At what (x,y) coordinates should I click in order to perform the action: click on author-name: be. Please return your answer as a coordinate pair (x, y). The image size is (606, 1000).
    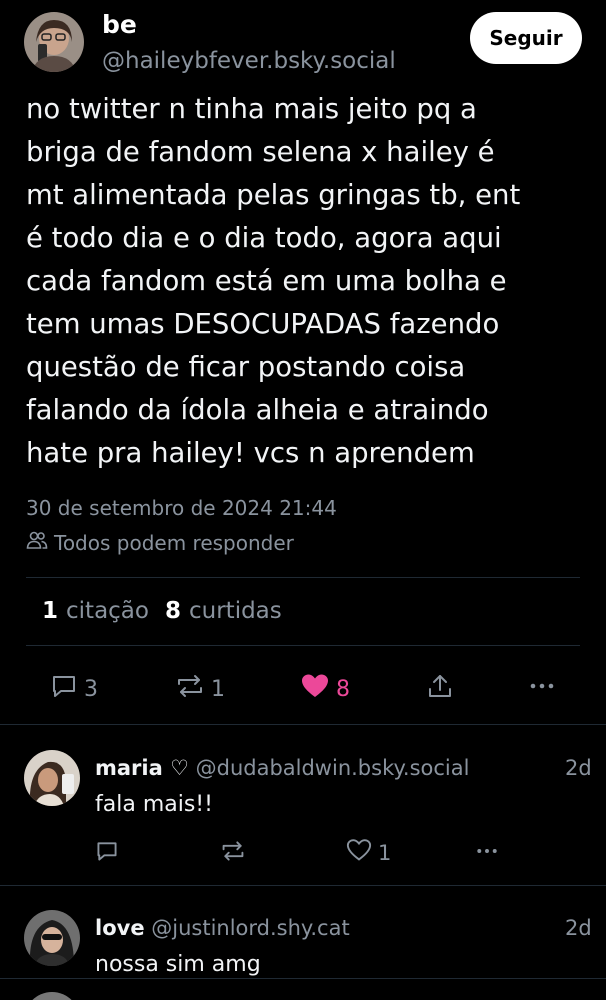
    Looking at the image, I should click on (119, 24).